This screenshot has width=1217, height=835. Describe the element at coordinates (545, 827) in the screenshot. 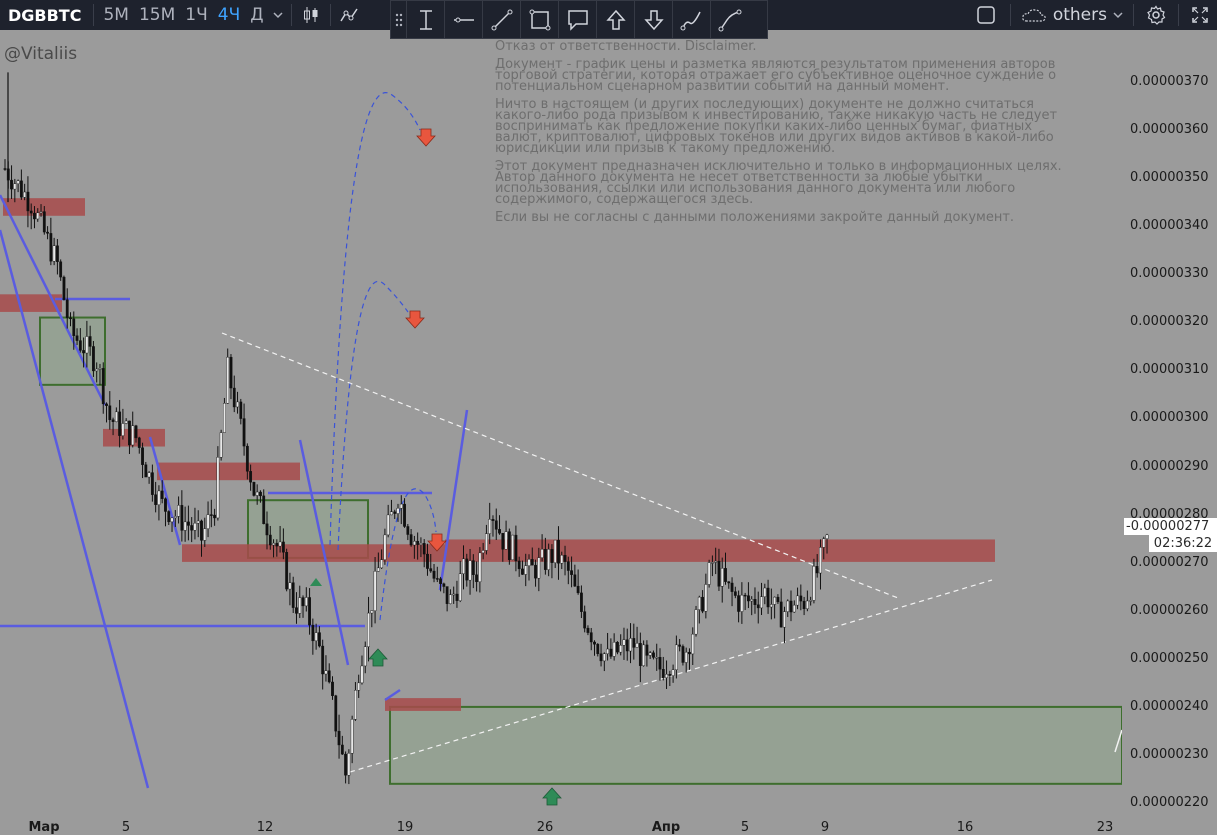

I see `time-tick-label: 26` at that location.